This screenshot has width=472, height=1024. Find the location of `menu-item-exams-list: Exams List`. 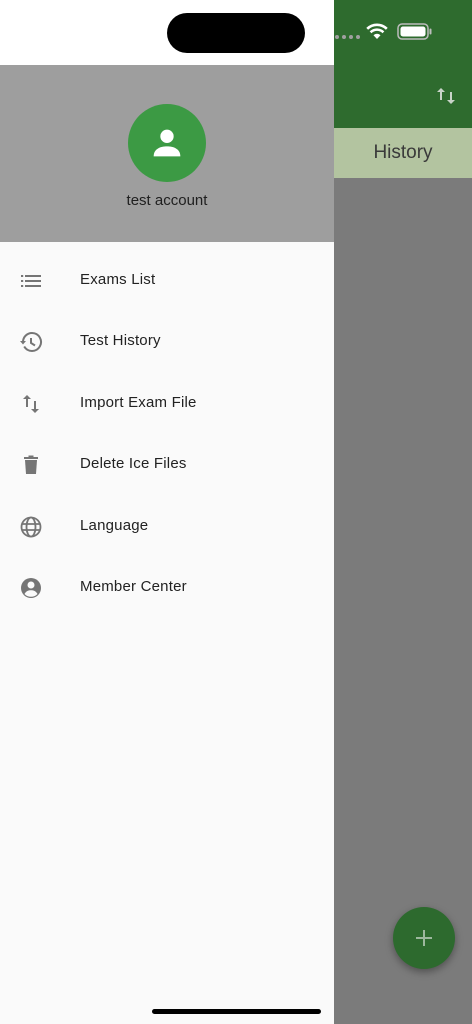

menu-item-exams-list: Exams List is located at coordinates (167, 281).